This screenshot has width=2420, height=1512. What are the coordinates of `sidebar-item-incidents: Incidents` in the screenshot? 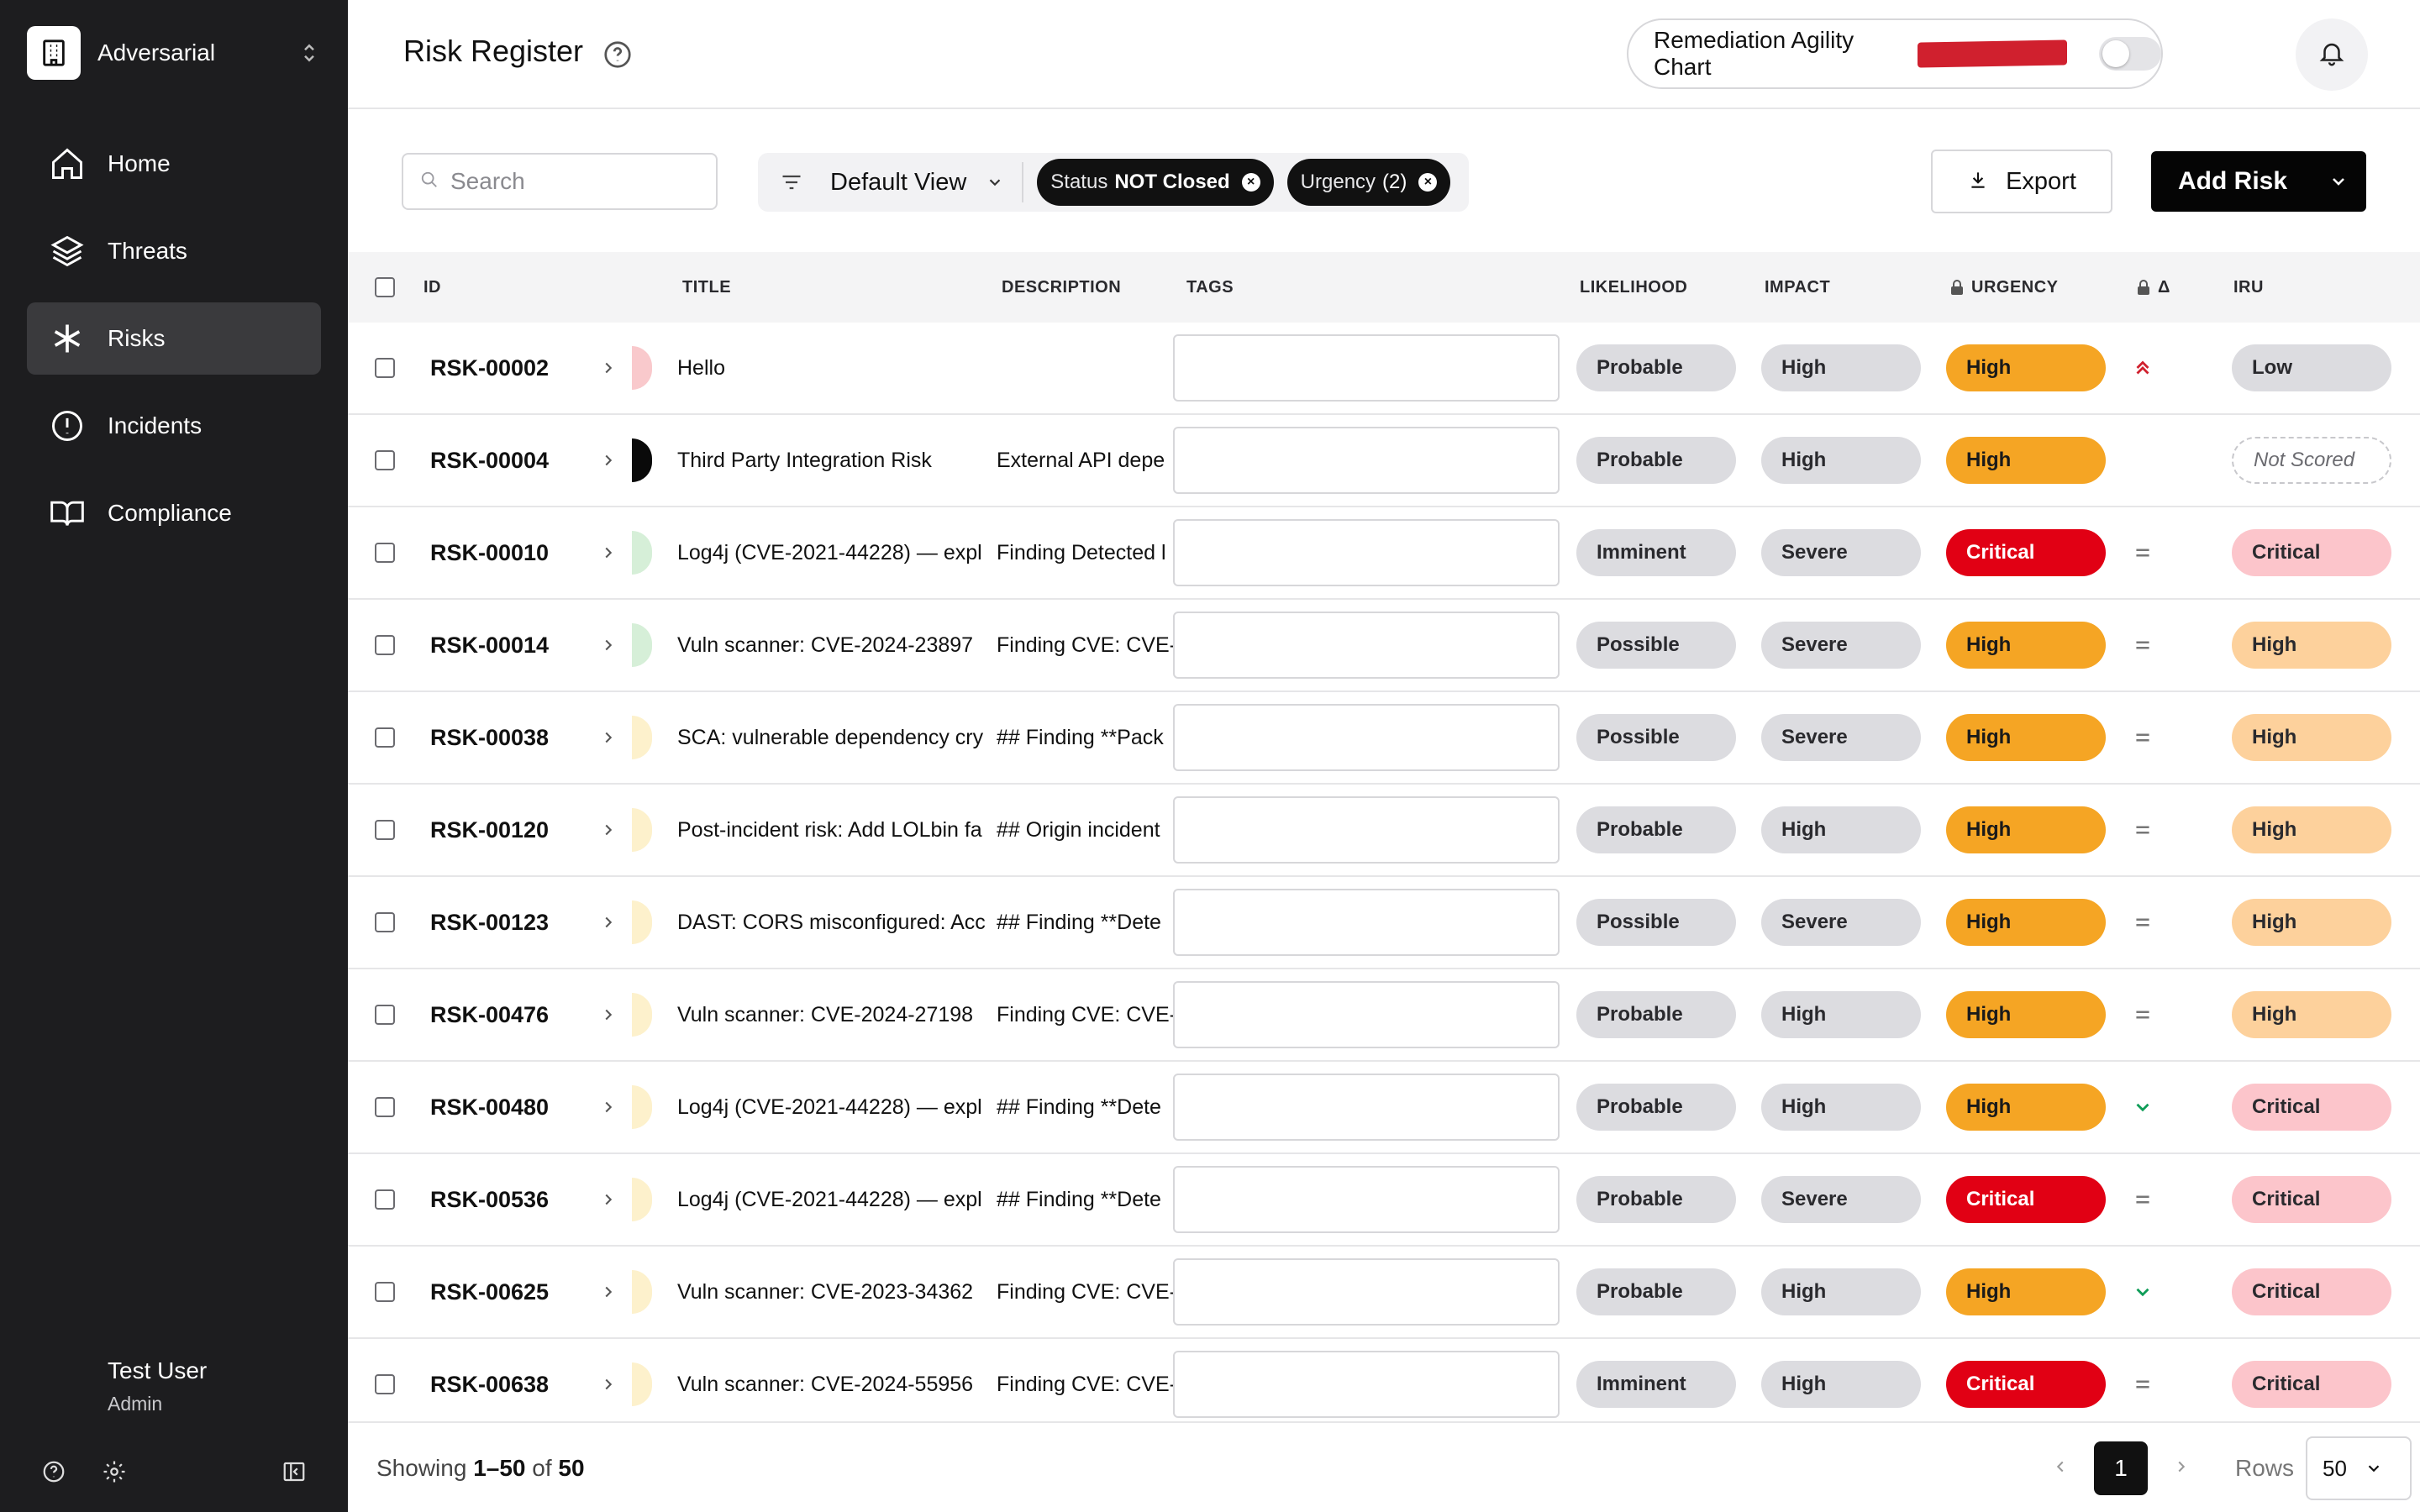 It's located at (174, 426).